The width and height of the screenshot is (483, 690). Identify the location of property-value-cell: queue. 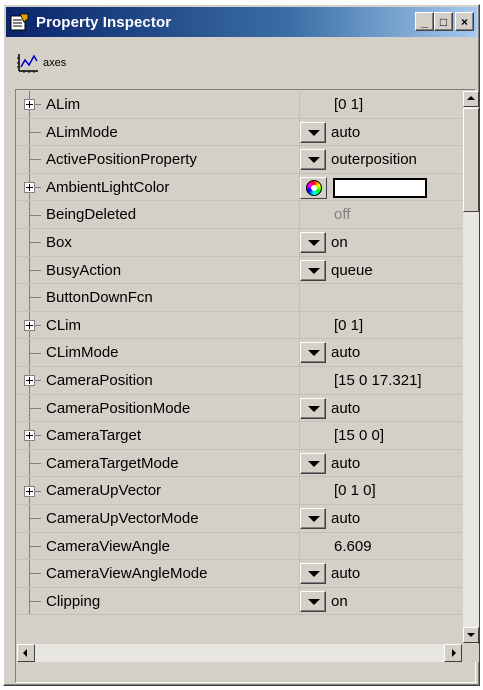
(380, 270).